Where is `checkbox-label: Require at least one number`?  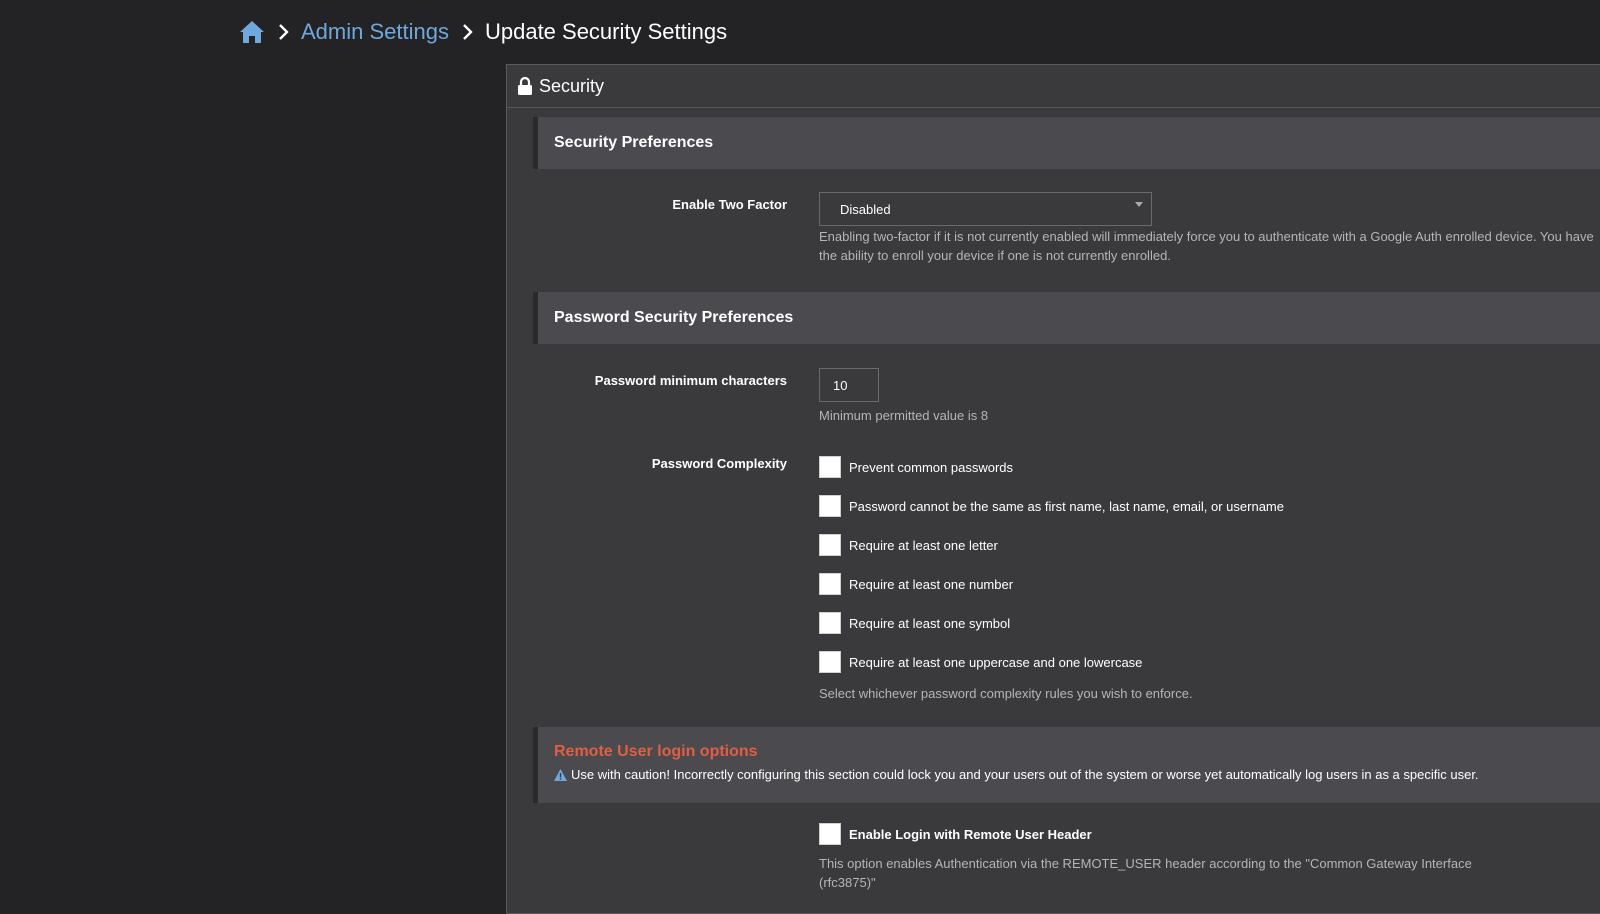
checkbox-label: Require at least one number is located at coordinates (931, 584).